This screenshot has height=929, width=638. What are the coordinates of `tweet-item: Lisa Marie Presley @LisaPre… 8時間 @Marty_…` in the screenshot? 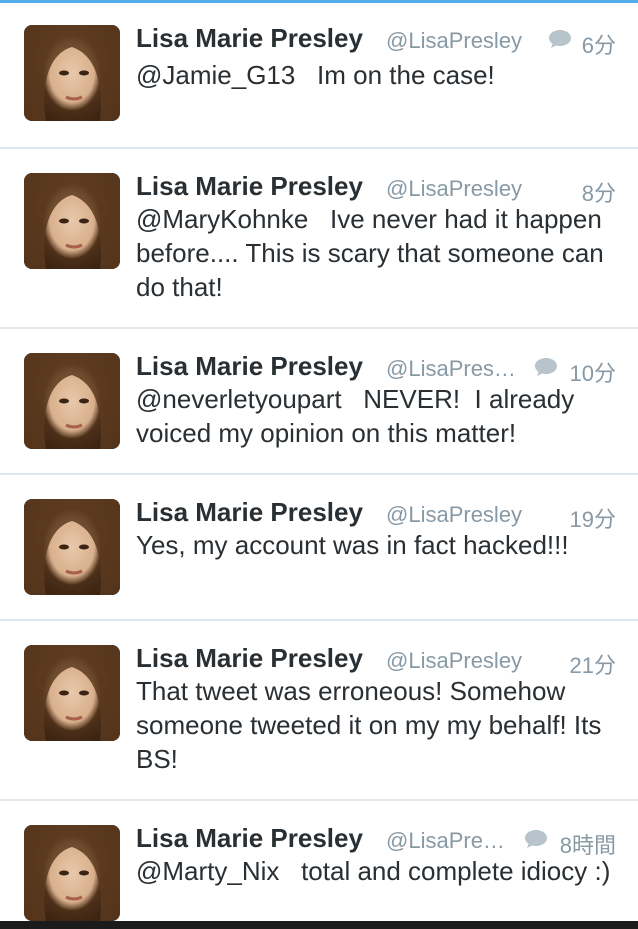 It's located at (319, 861).